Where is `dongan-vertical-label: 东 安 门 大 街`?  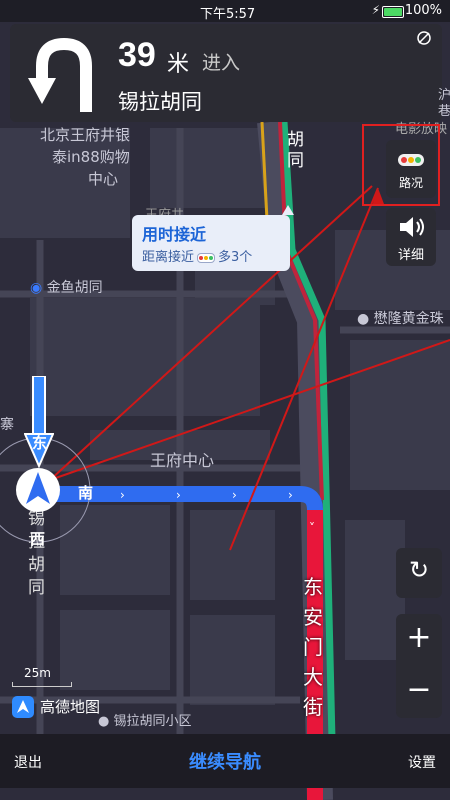 dongan-vertical-label: 东 安 门 大 街 is located at coordinates (313, 647).